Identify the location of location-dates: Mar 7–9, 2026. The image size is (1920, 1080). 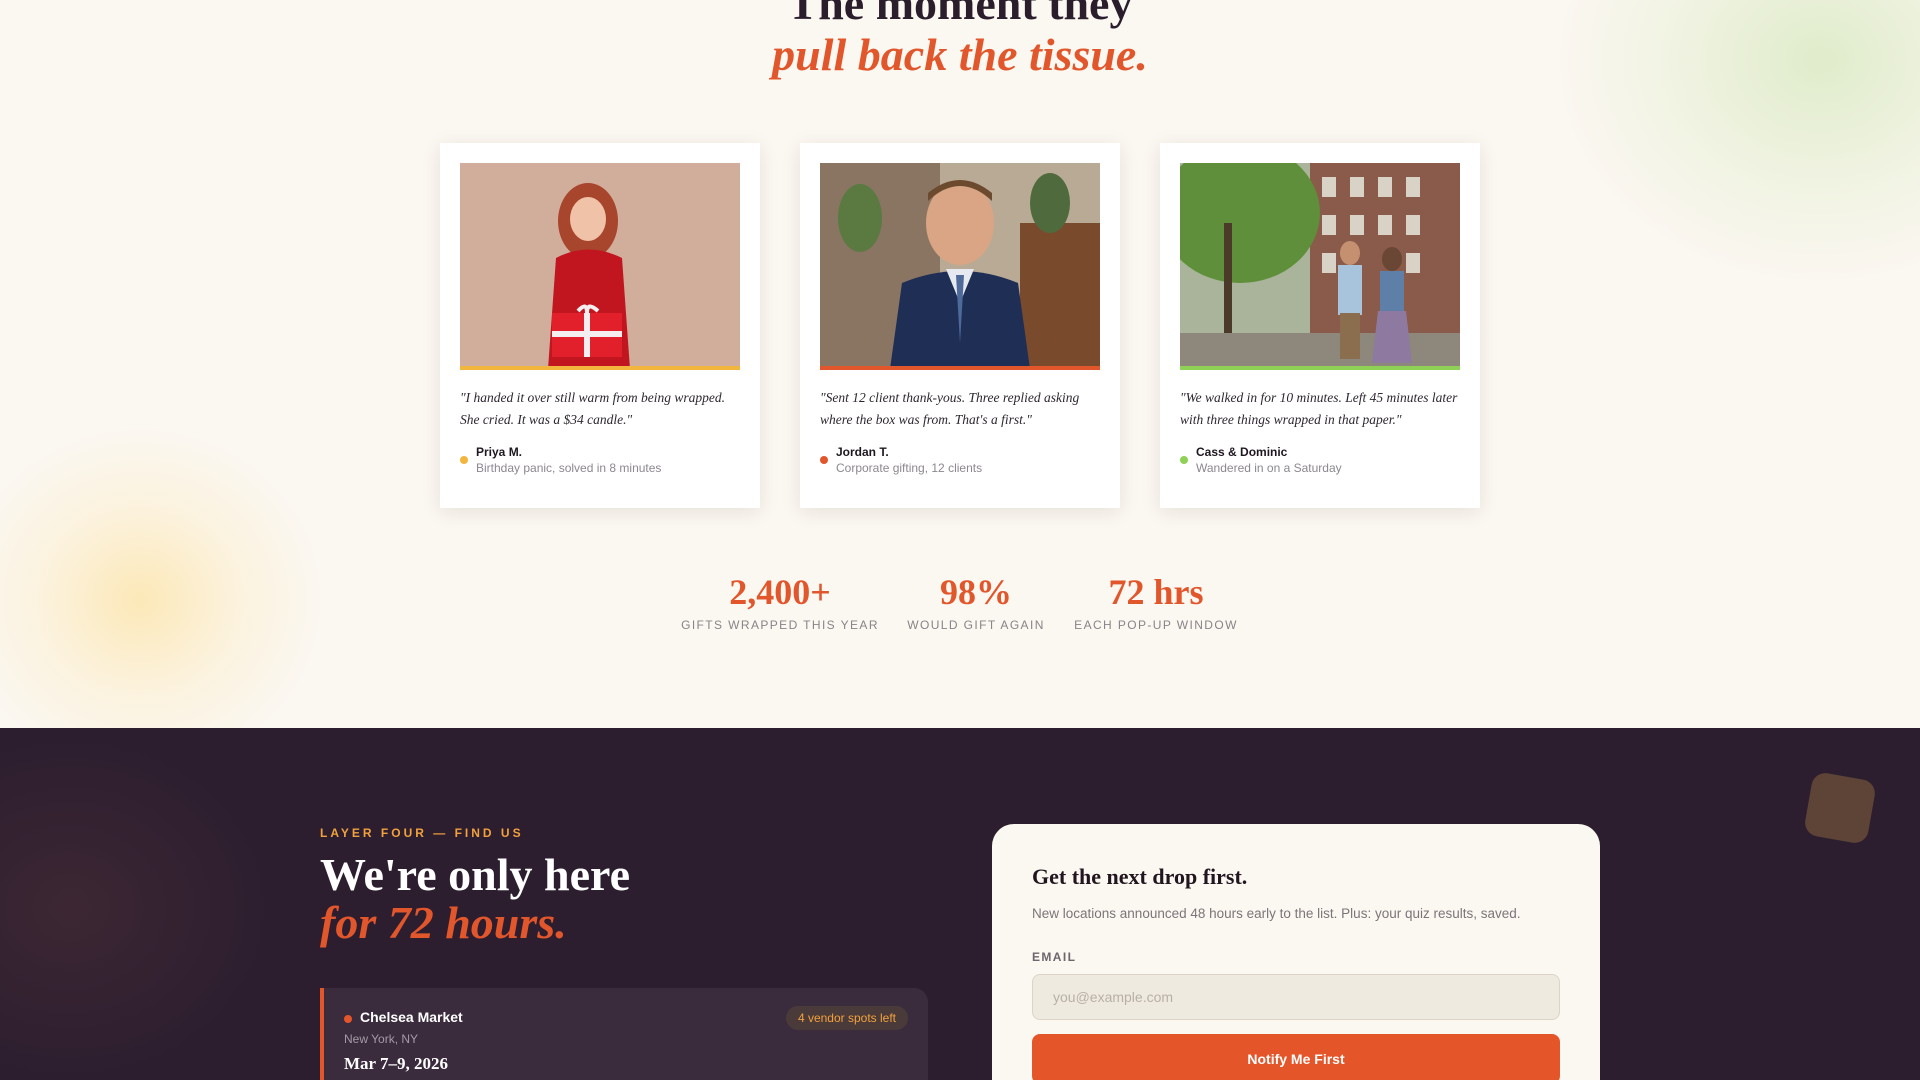
(396, 1063).